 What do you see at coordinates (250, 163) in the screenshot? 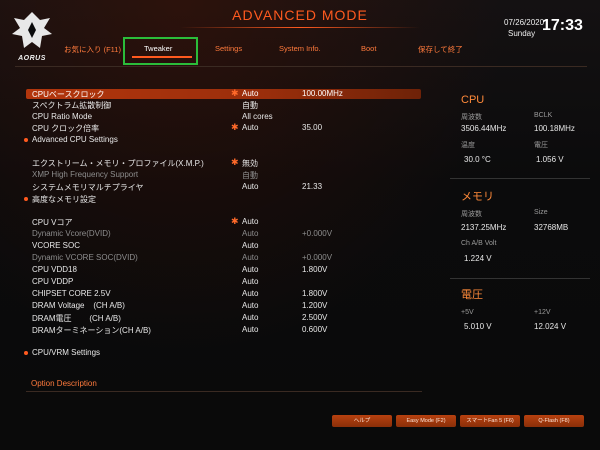
I see `setting-value: 無効` at bounding box center [250, 163].